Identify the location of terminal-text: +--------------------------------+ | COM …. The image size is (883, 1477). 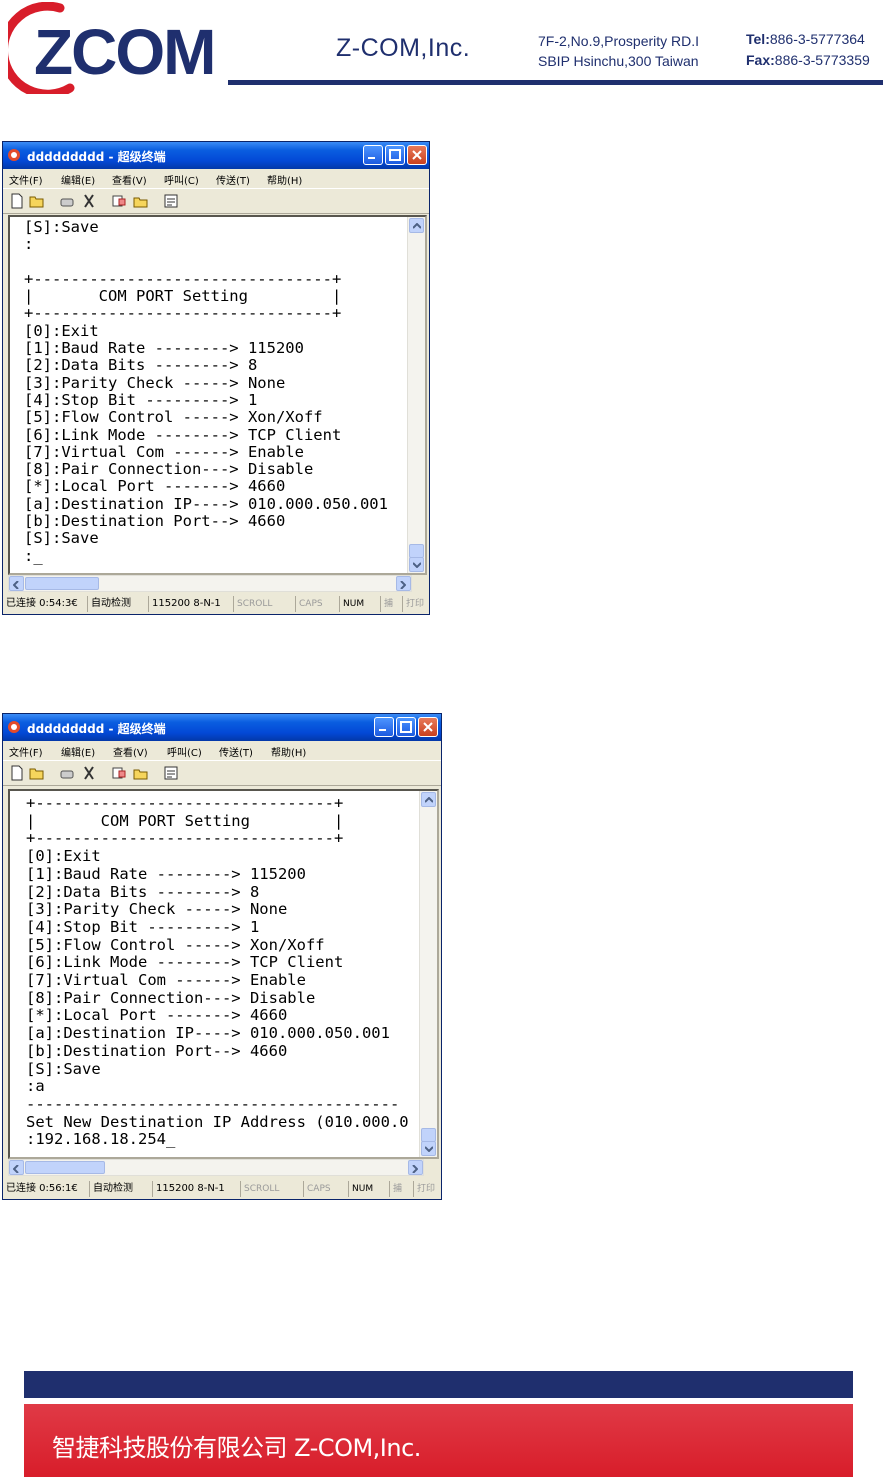
(217, 971).